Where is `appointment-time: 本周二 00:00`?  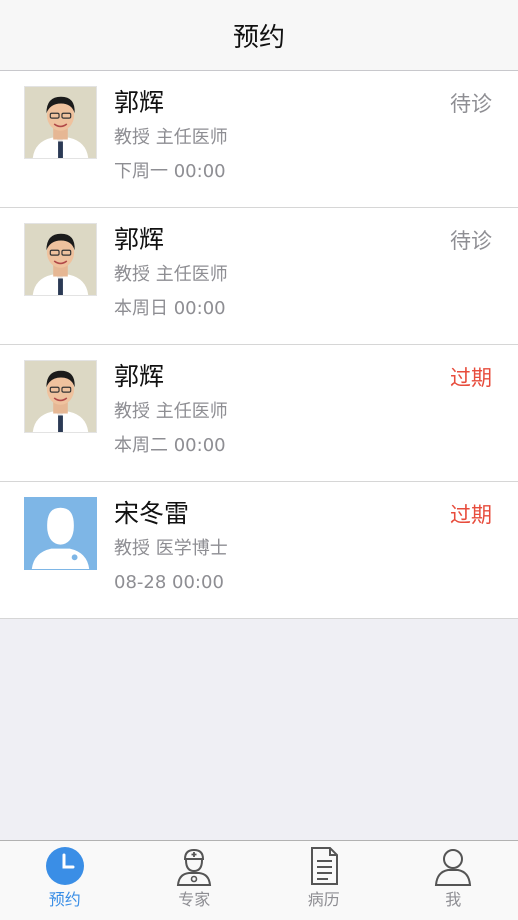
appointment-time: 本周二 00:00 is located at coordinates (170, 445).